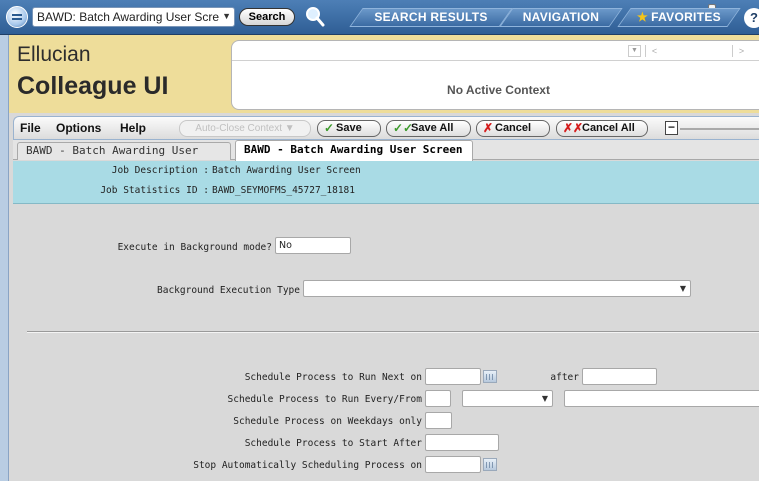  Describe the element at coordinates (333, 377) in the screenshot. I see `run-next-label: Schedule Process to Run Next on` at that location.